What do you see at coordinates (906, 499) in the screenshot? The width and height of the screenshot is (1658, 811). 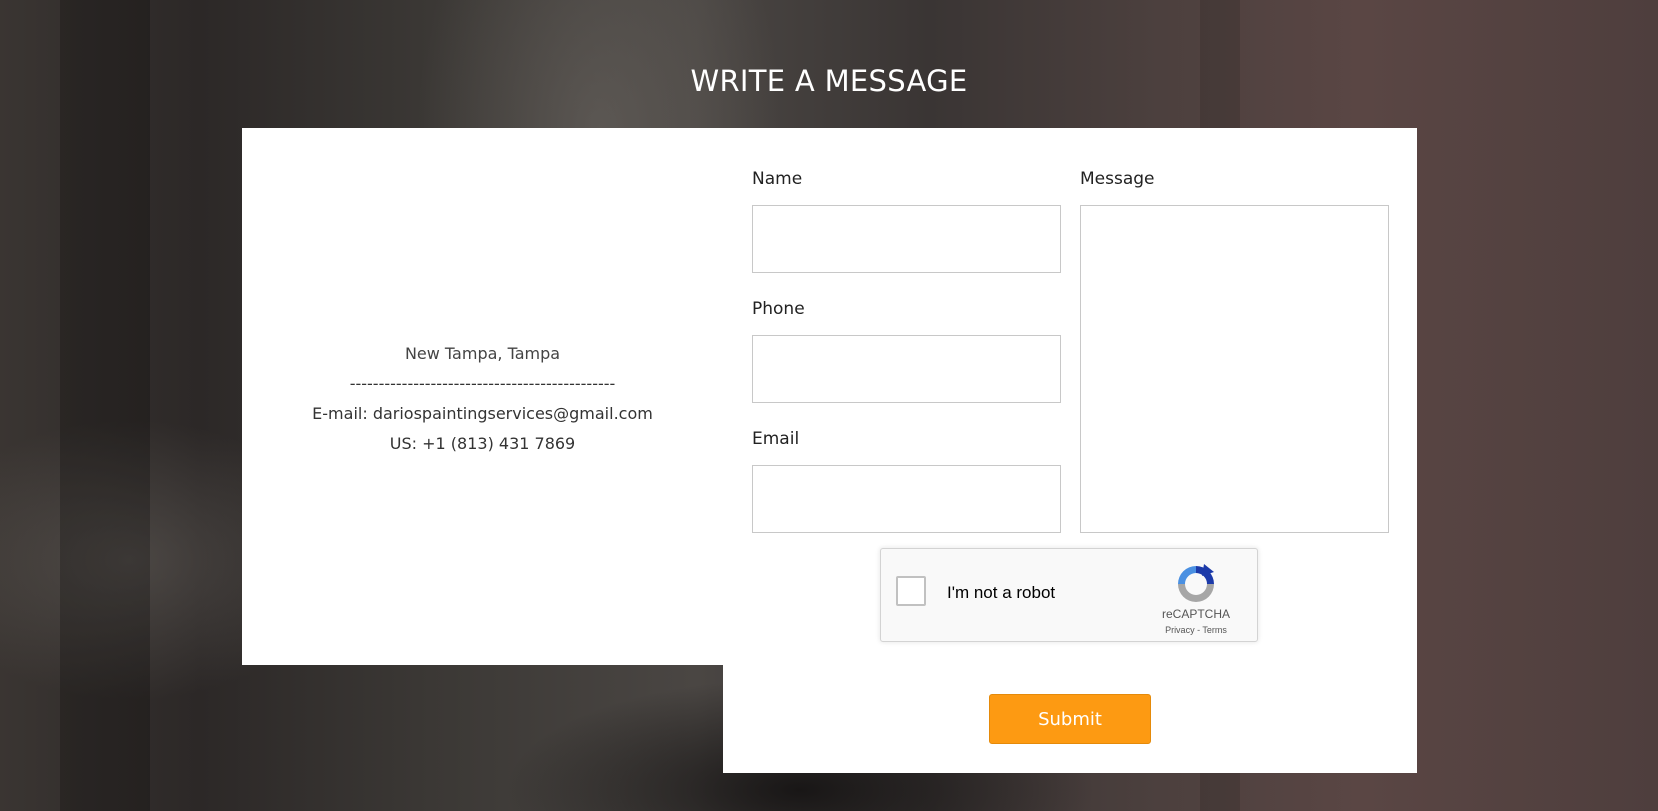 I see `email-input` at bounding box center [906, 499].